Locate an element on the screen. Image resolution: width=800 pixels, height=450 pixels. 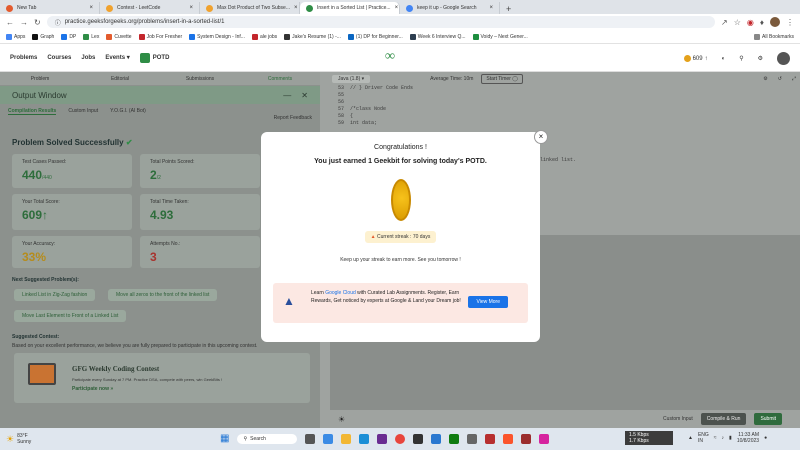
browser-tab: keep it up - Google Search × is located at coordinates (450, 8).